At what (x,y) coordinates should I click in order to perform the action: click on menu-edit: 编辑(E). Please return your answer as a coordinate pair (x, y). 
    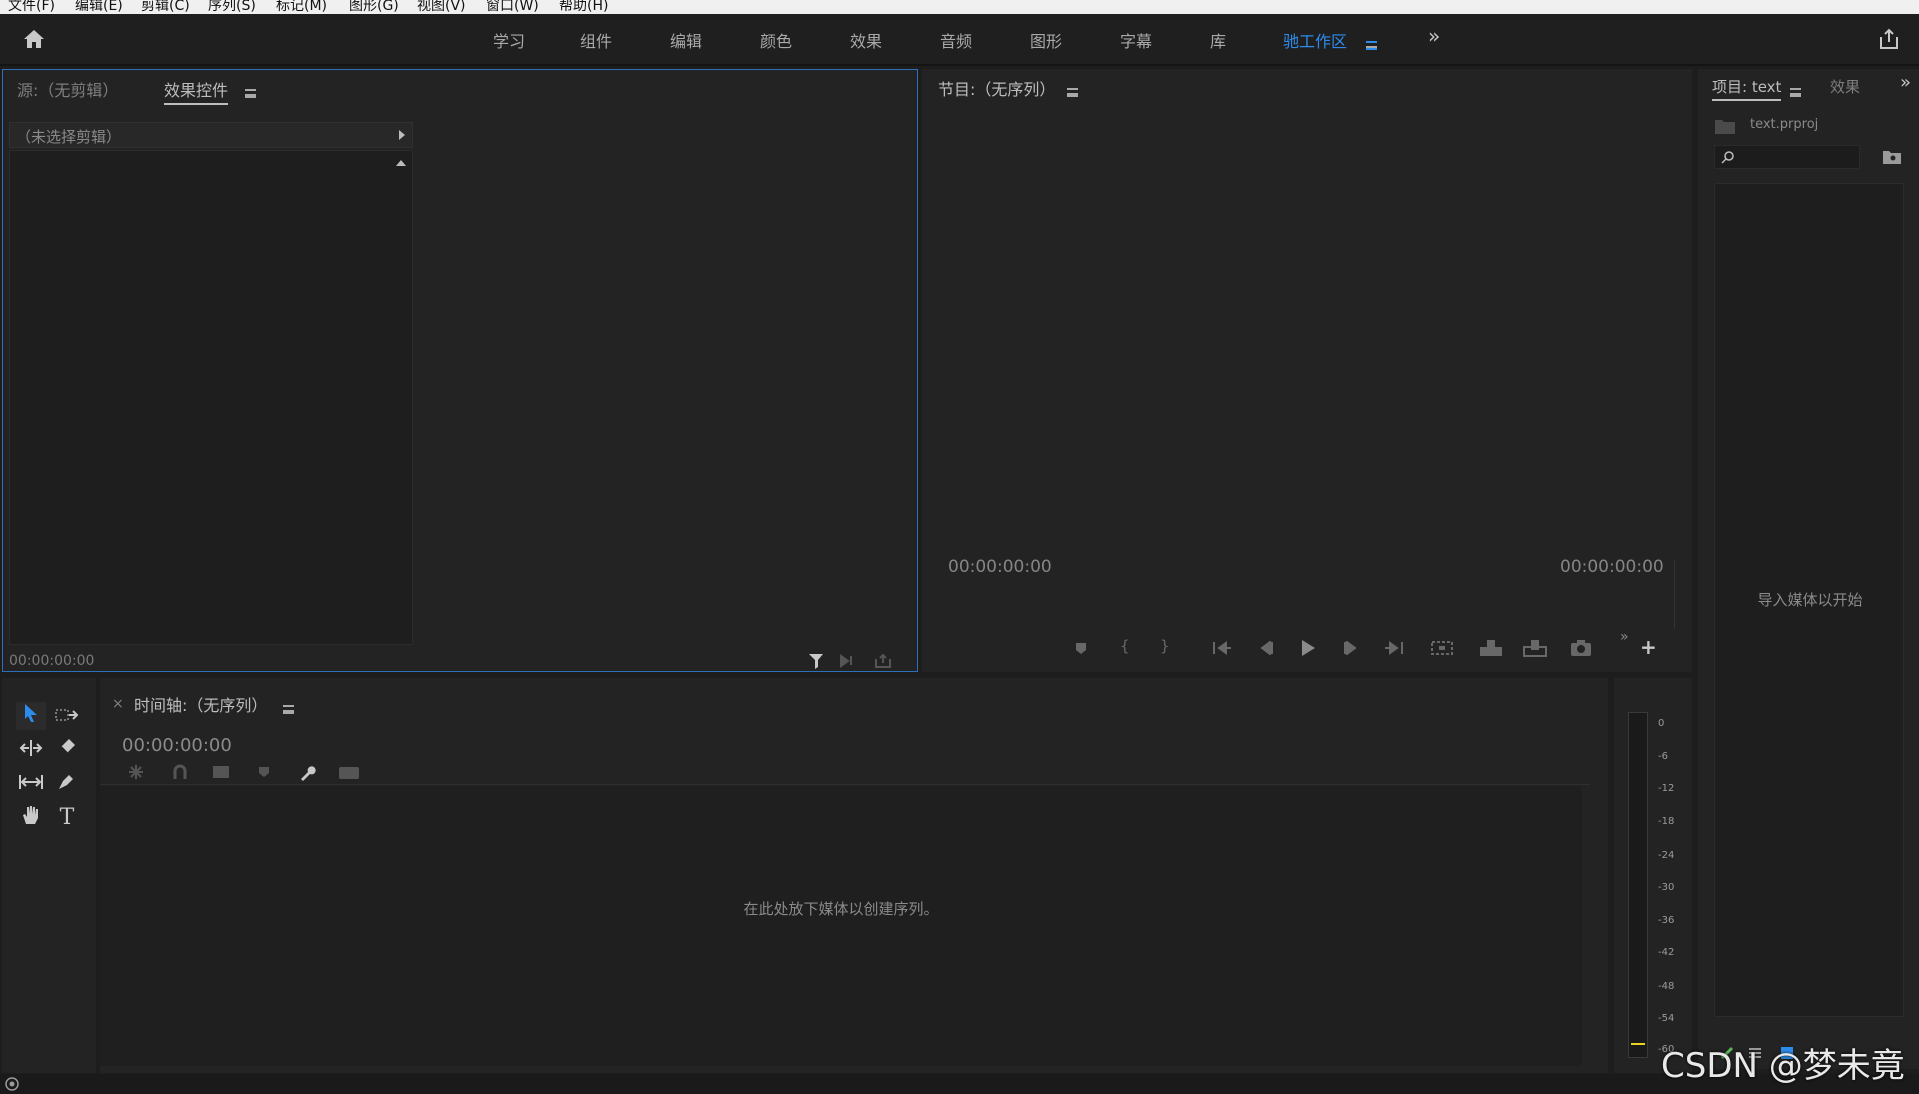
    Looking at the image, I should click on (99, 7).